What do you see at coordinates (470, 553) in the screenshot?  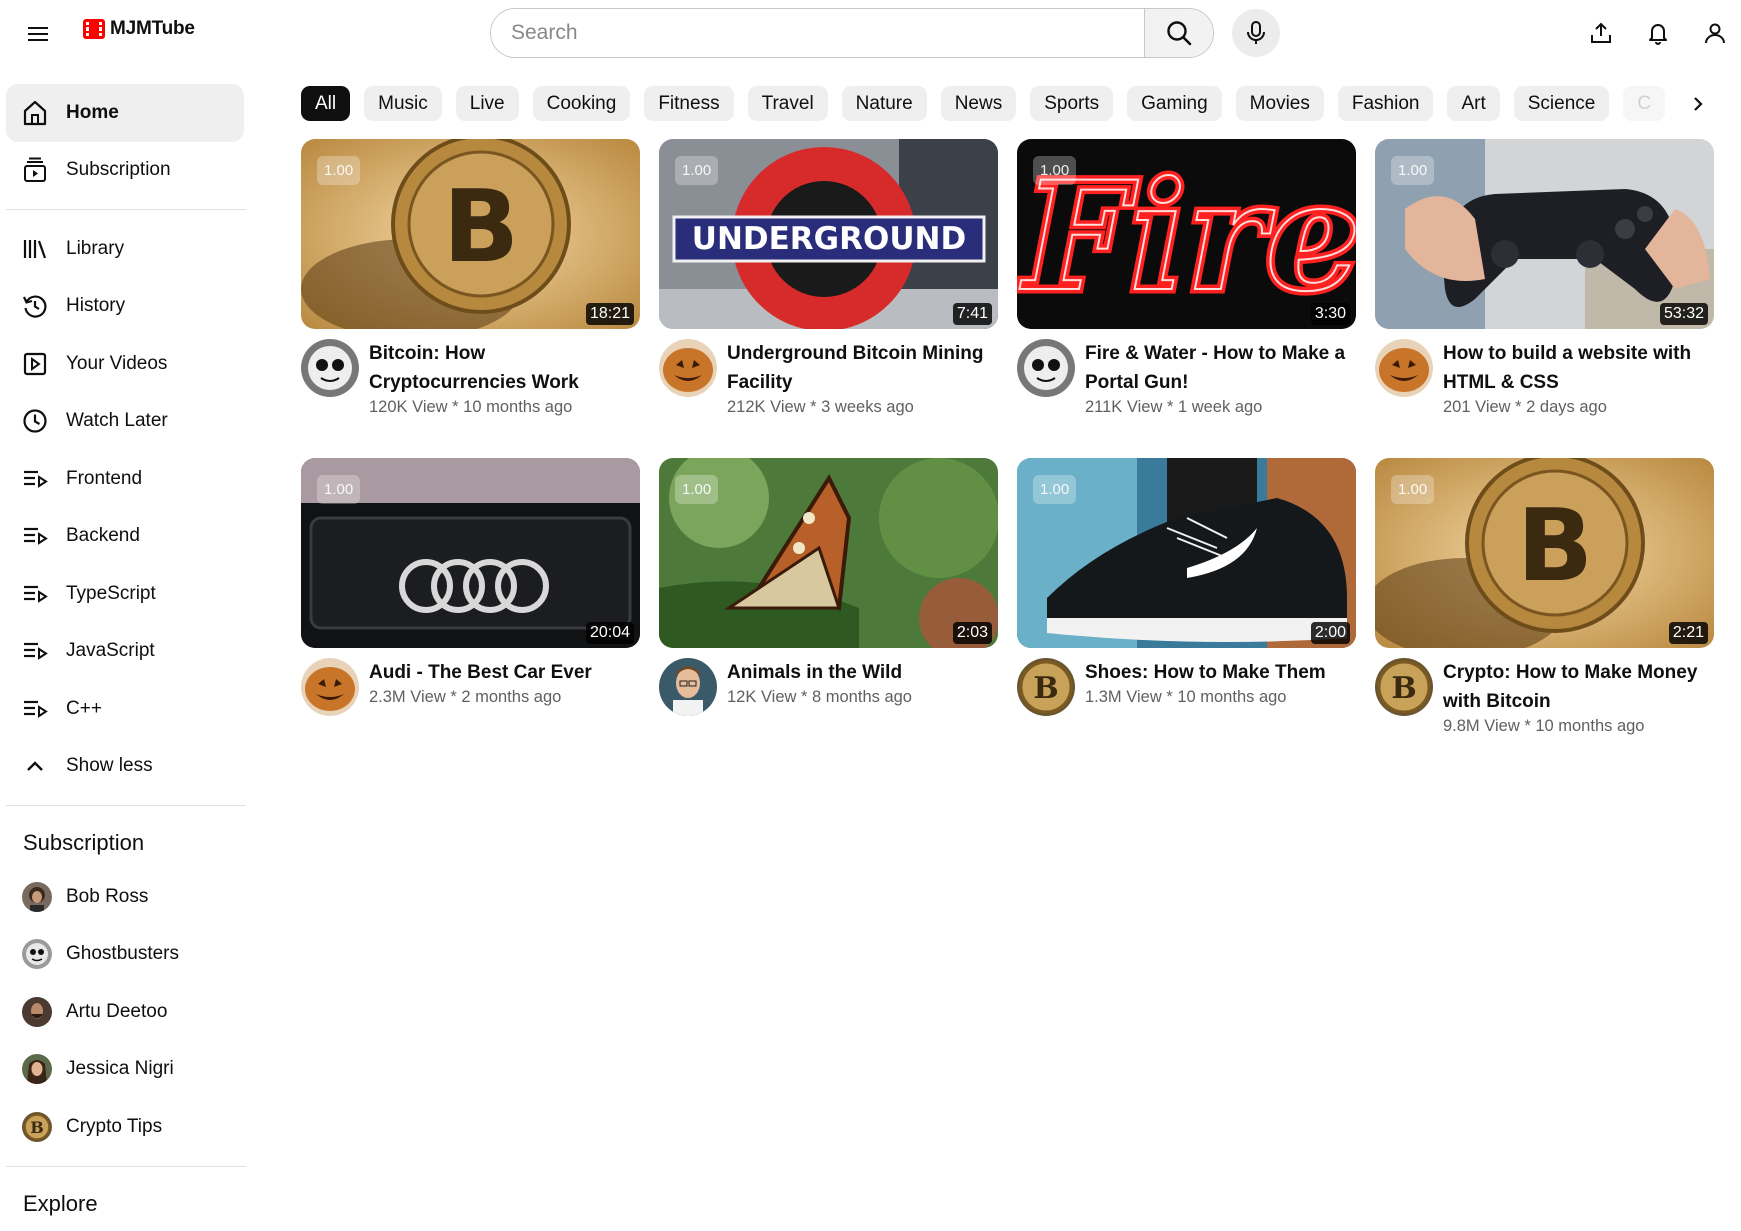 I see `video-thumbnail: 1.00 20:04` at bounding box center [470, 553].